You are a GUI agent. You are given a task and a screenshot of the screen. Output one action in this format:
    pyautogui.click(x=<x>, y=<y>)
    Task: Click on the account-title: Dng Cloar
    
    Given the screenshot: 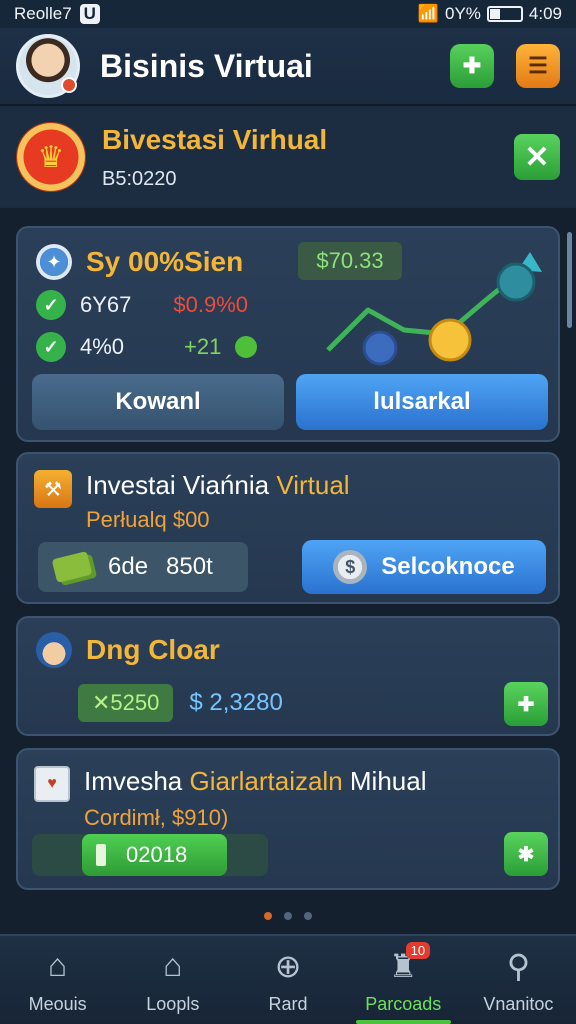 What is the action you would take?
    pyautogui.click(x=153, y=649)
    